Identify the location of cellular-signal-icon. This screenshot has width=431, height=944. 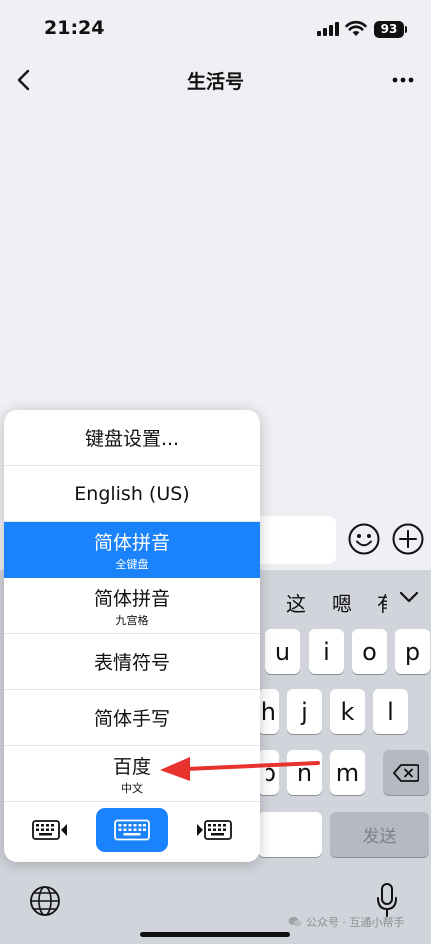
(328, 29).